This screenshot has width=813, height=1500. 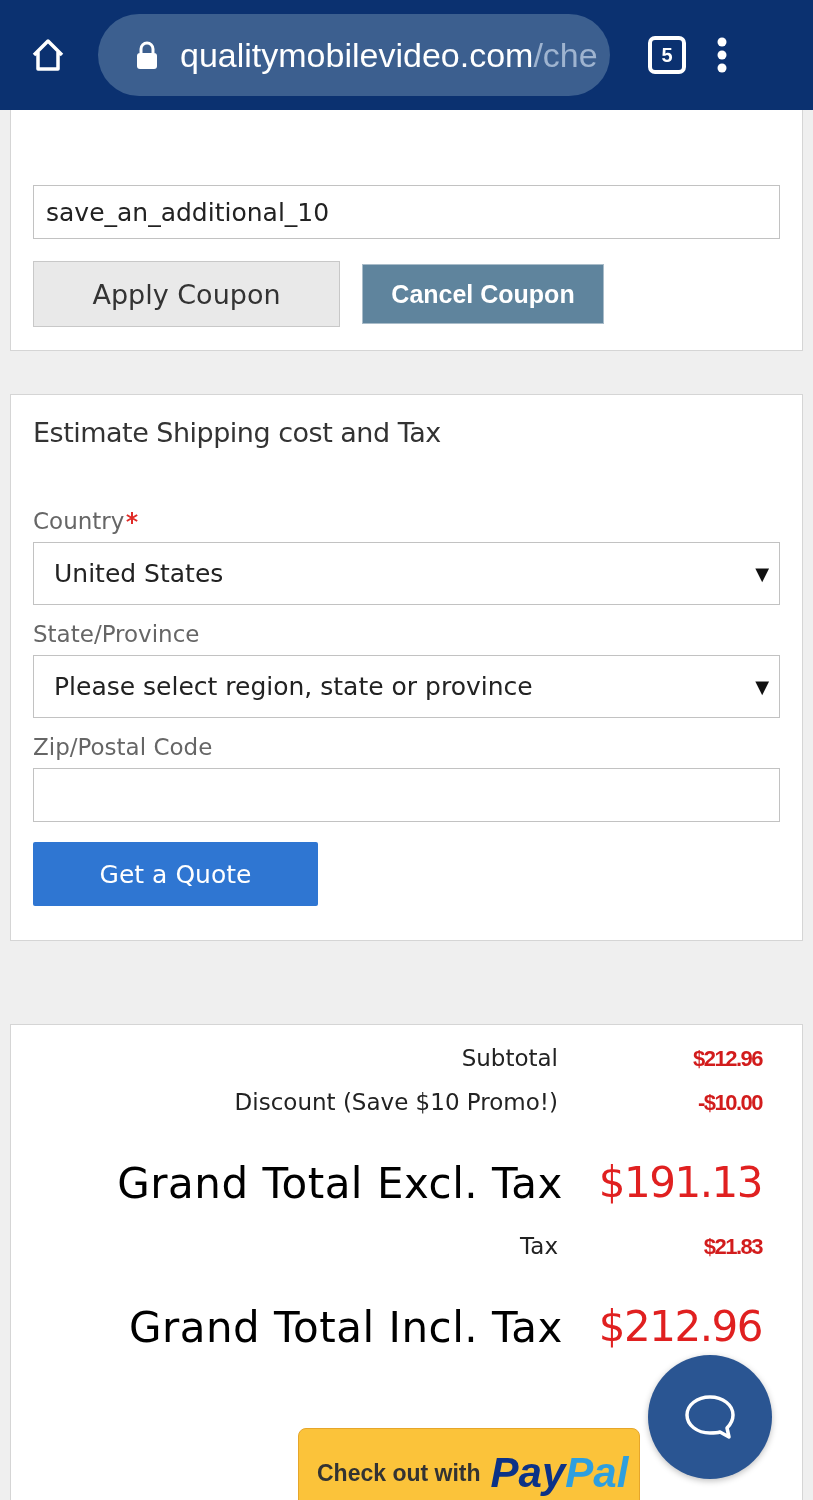 What do you see at coordinates (389, 55) in the screenshot?
I see `url-text: qualitymobilevideo.com/che` at bounding box center [389, 55].